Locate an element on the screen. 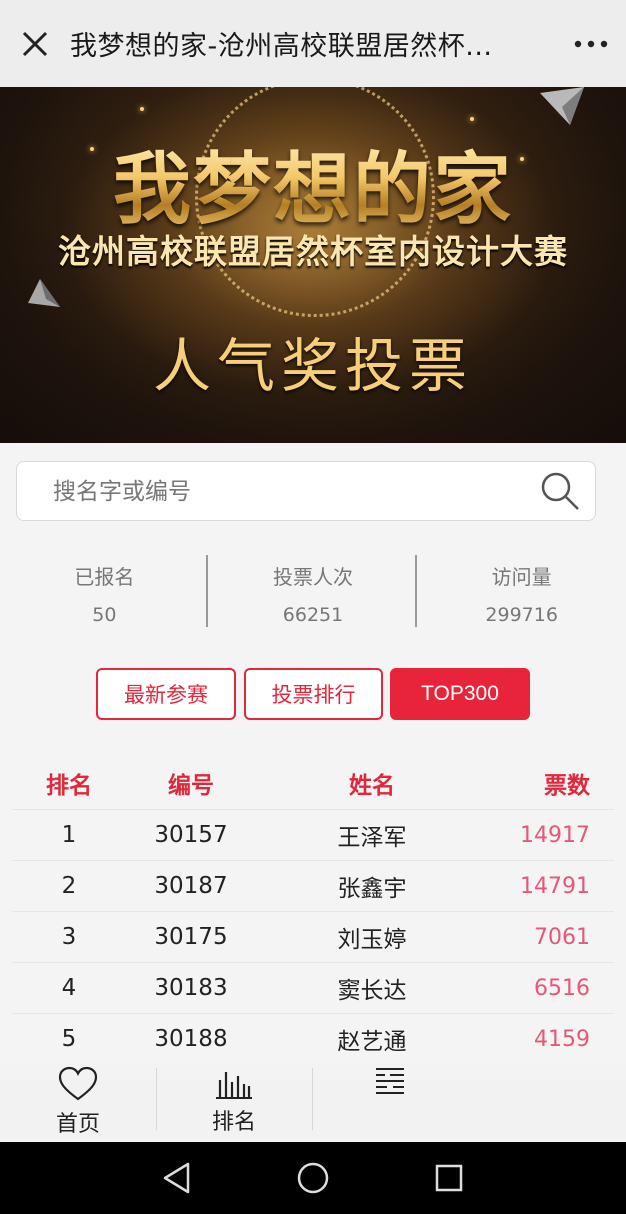 The height and width of the screenshot is (1214, 626). header-votes: 票数 is located at coordinates (567, 785).